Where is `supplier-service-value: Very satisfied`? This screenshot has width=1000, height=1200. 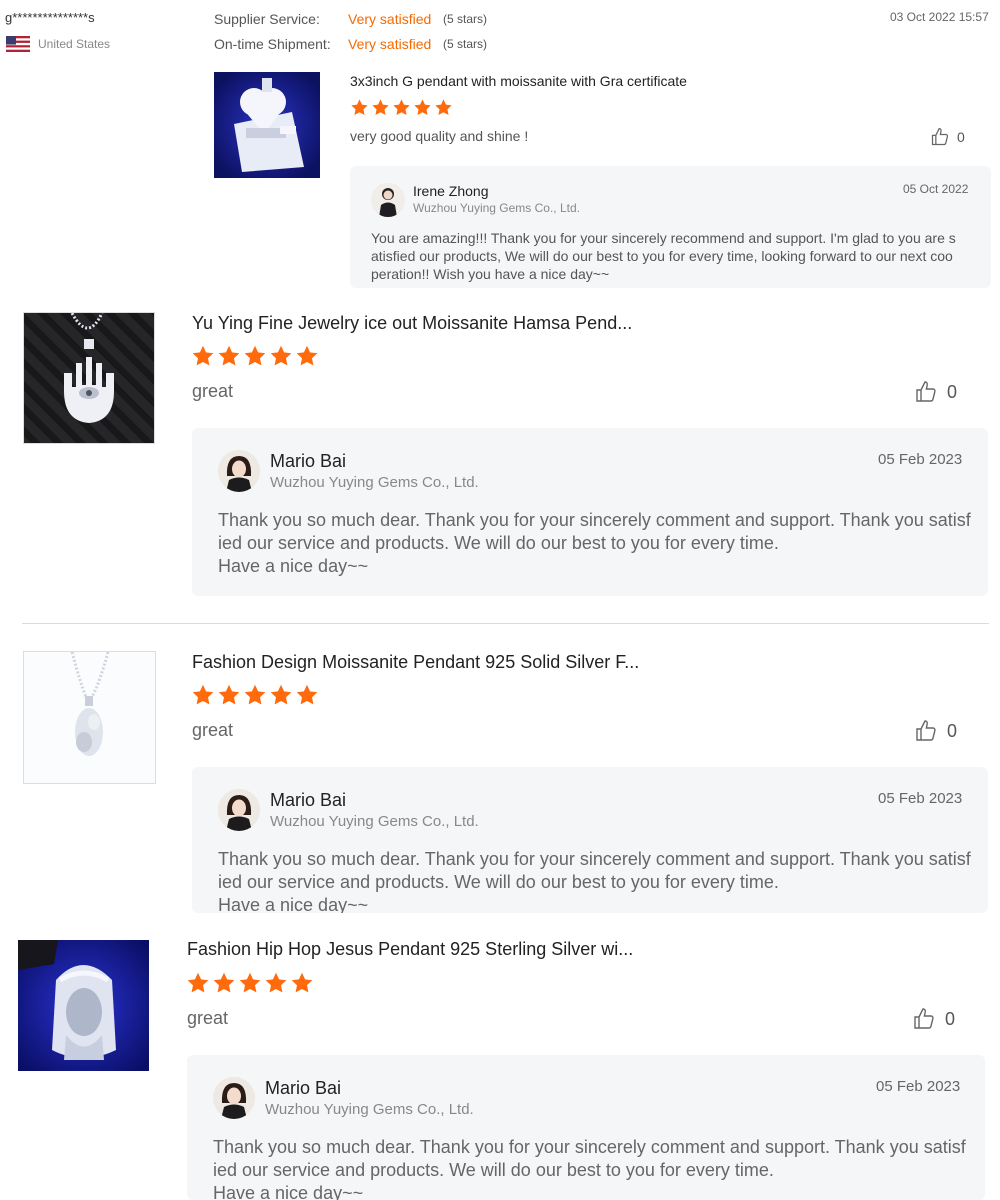 supplier-service-value: Very satisfied is located at coordinates (390, 19).